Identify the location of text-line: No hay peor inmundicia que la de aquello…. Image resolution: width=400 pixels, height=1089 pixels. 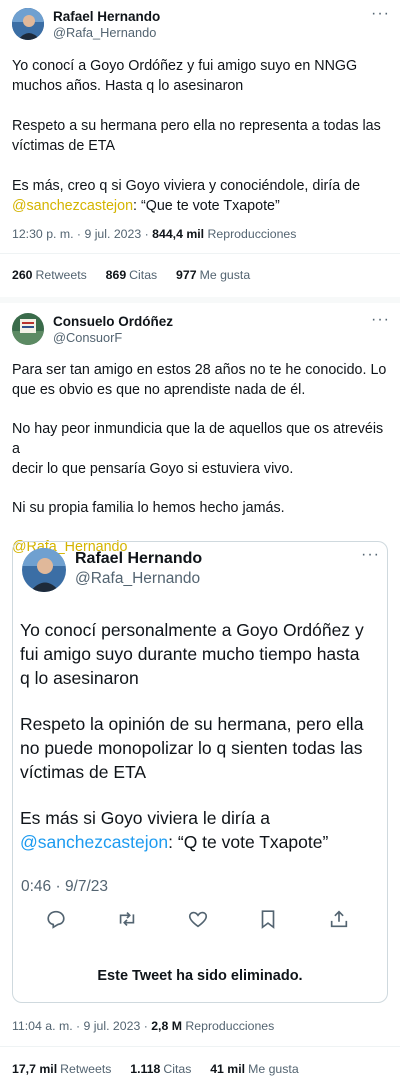
(198, 439).